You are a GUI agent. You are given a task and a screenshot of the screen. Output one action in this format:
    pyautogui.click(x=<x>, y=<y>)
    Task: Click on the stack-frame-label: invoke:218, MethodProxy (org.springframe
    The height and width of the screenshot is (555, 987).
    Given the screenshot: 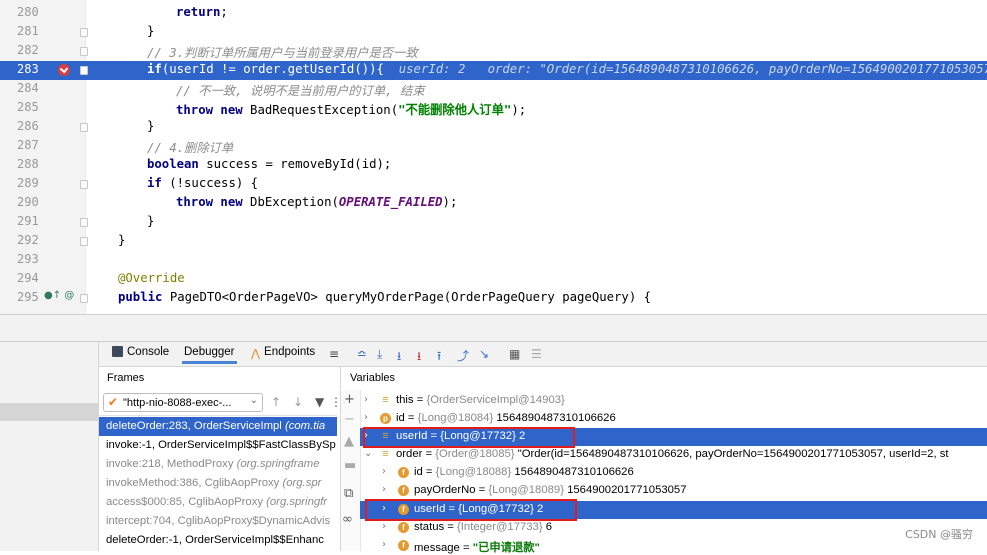 What is the action you would take?
    pyautogui.click(x=213, y=464)
    